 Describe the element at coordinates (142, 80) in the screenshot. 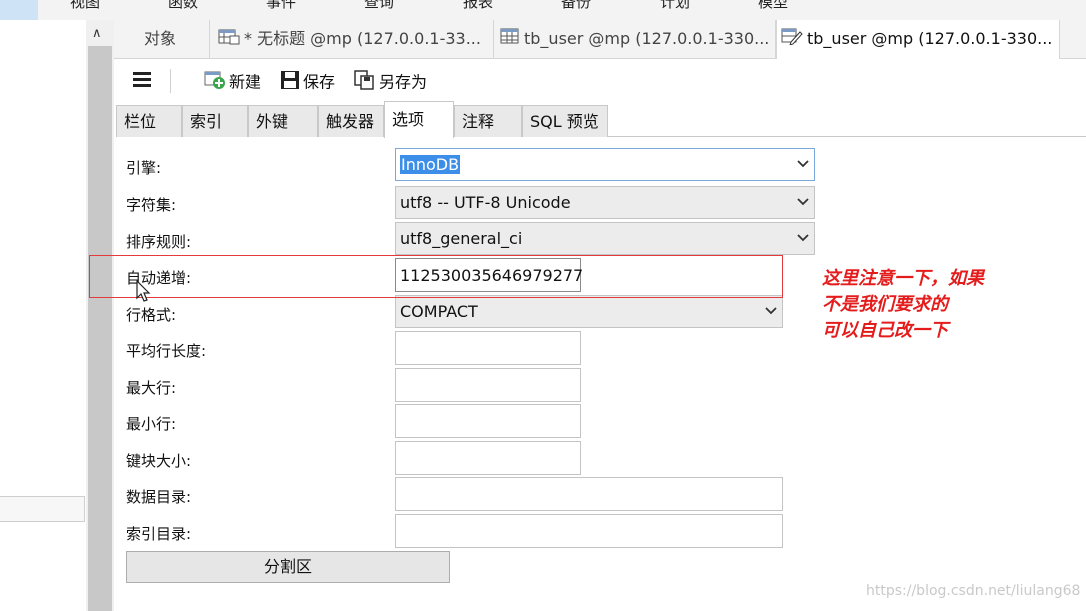

I see `hamburger-menu-icon` at that location.